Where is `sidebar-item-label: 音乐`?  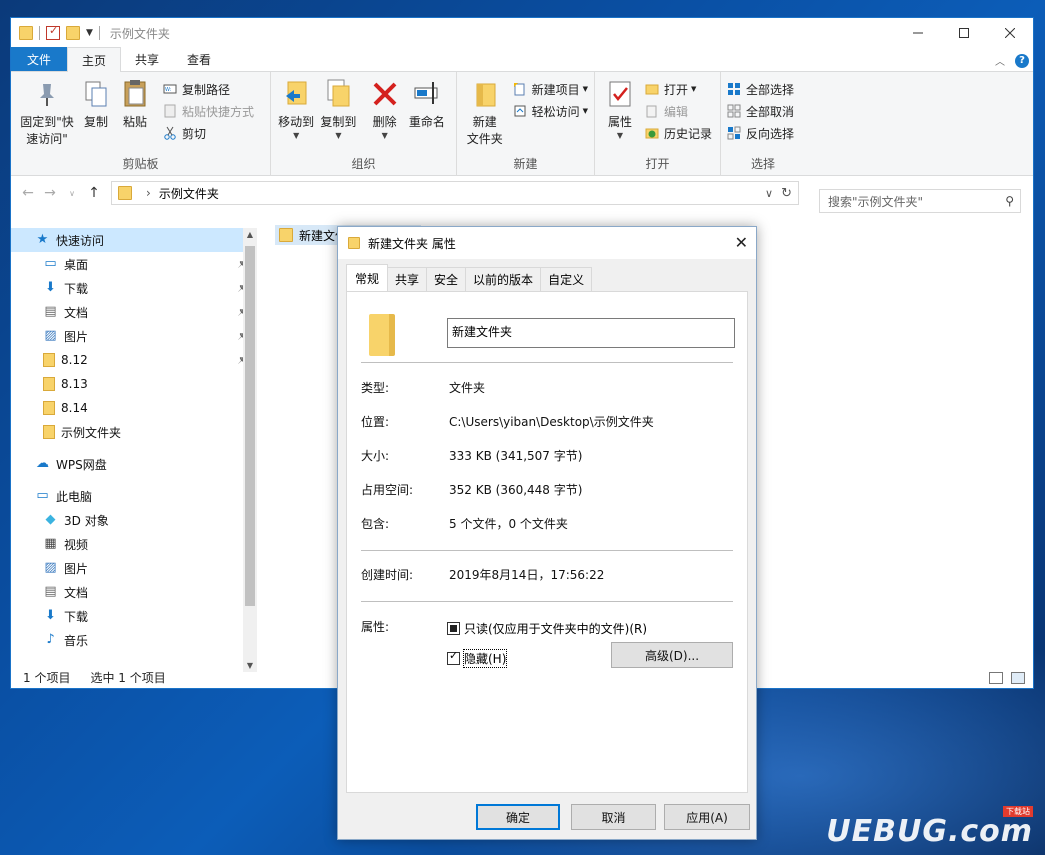 sidebar-item-label: 音乐 is located at coordinates (76, 640).